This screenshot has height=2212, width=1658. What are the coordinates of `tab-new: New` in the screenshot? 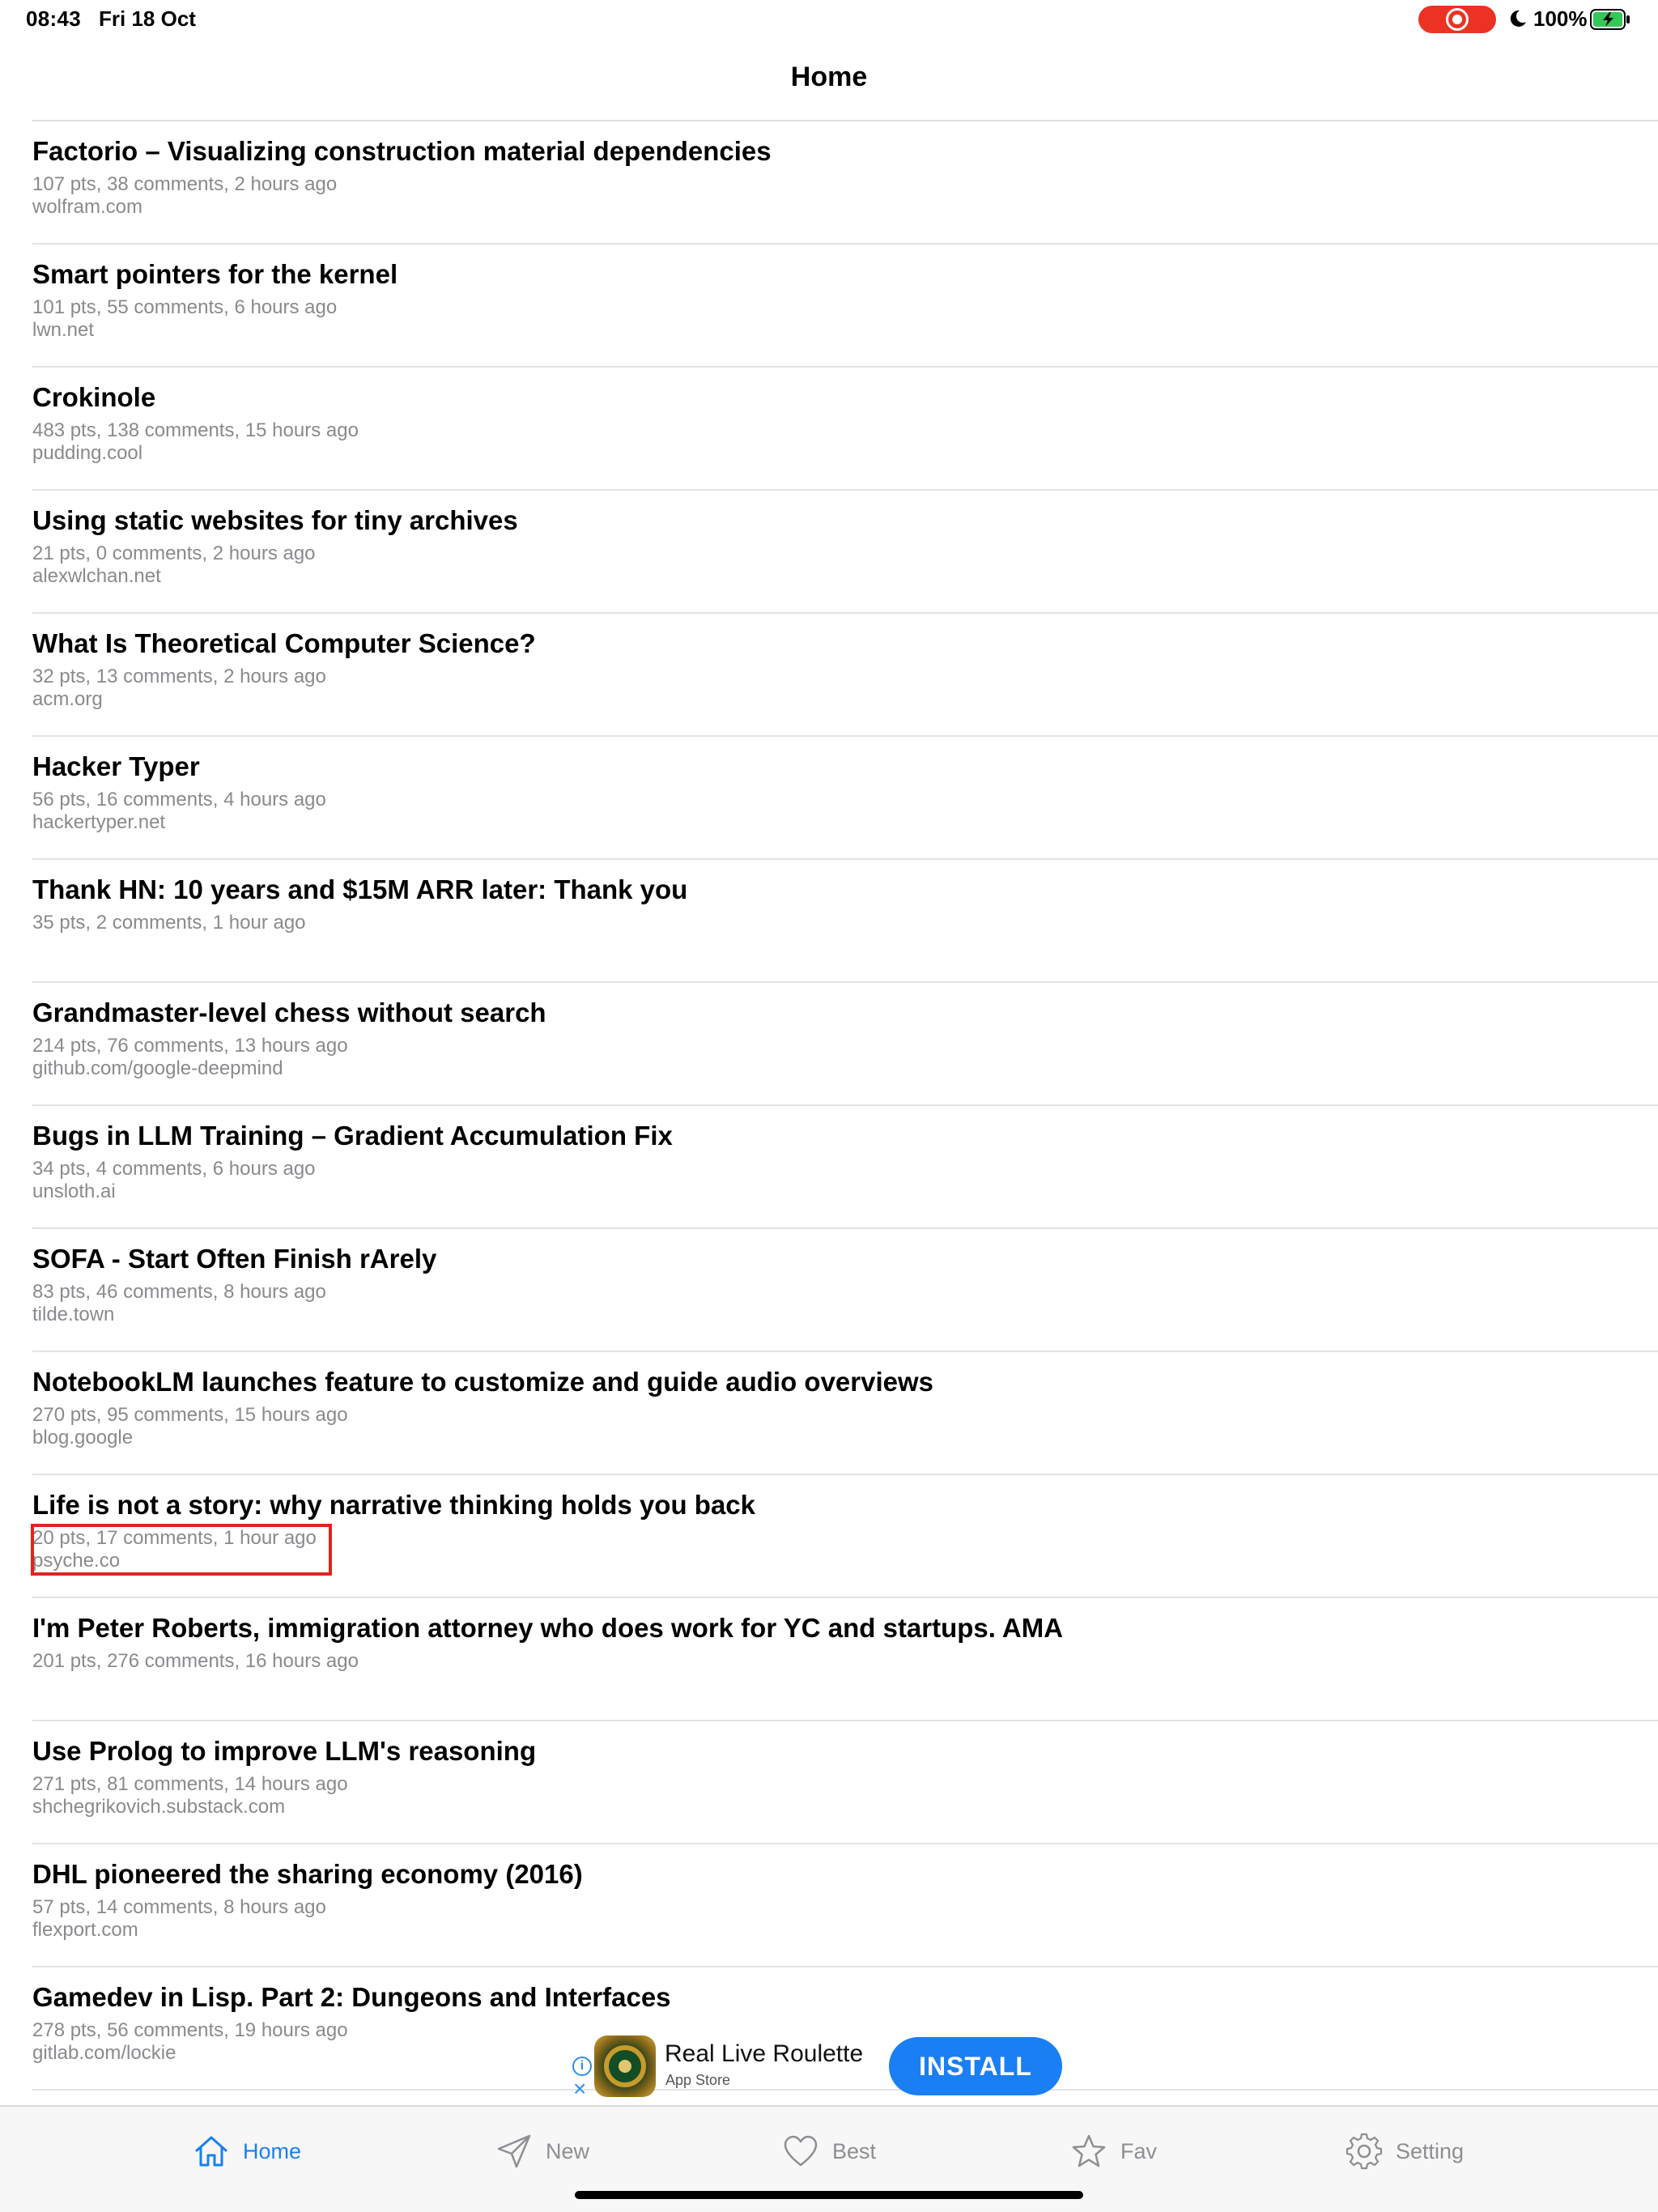 It's located at (542, 2151).